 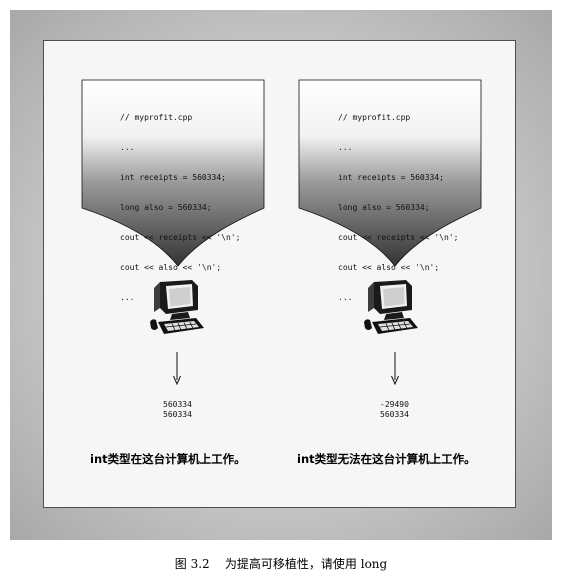 What do you see at coordinates (394, 404) in the screenshot?
I see `output-value: -29490` at bounding box center [394, 404].